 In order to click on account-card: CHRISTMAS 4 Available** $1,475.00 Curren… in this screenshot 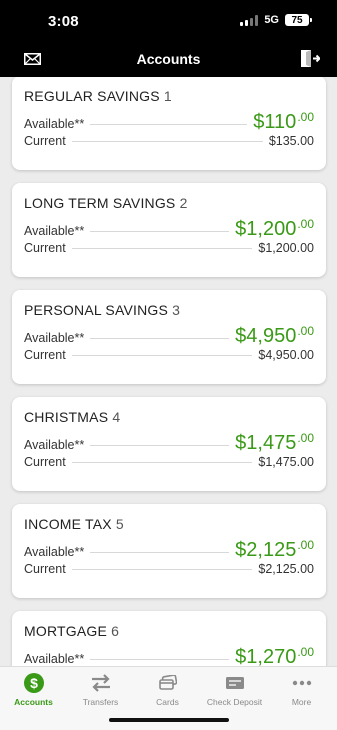, I will do `click(169, 444)`.